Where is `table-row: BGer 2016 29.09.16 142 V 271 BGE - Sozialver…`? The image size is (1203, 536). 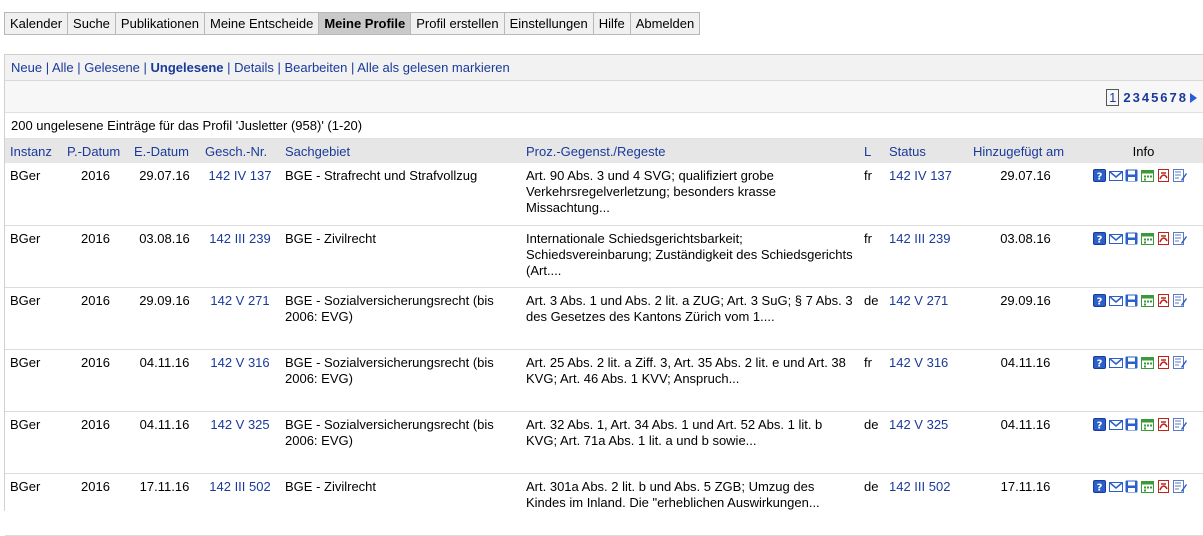
table-row: BGer 2016 29.09.16 142 V 271 BGE - Sozialver… is located at coordinates (604, 318).